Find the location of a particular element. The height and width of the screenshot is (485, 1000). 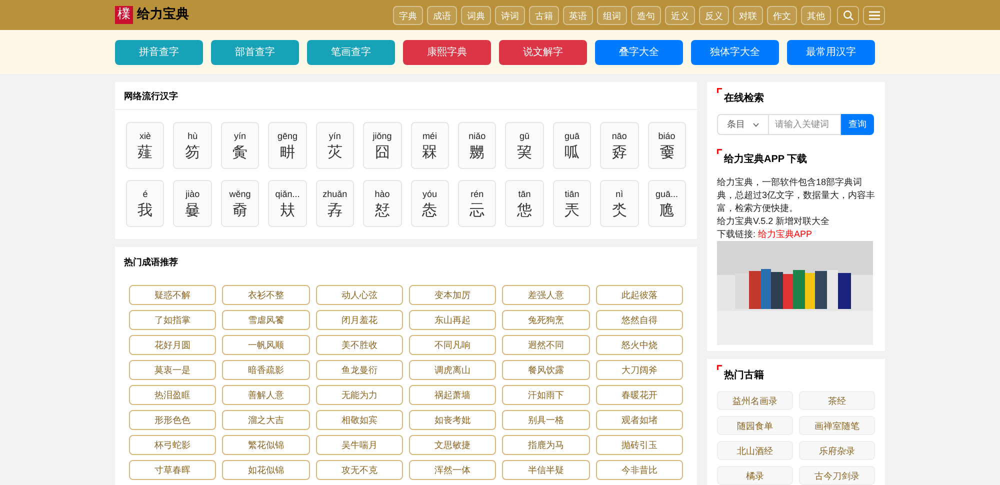

char-card: jiào 嘦 is located at coordinates (192, 203).